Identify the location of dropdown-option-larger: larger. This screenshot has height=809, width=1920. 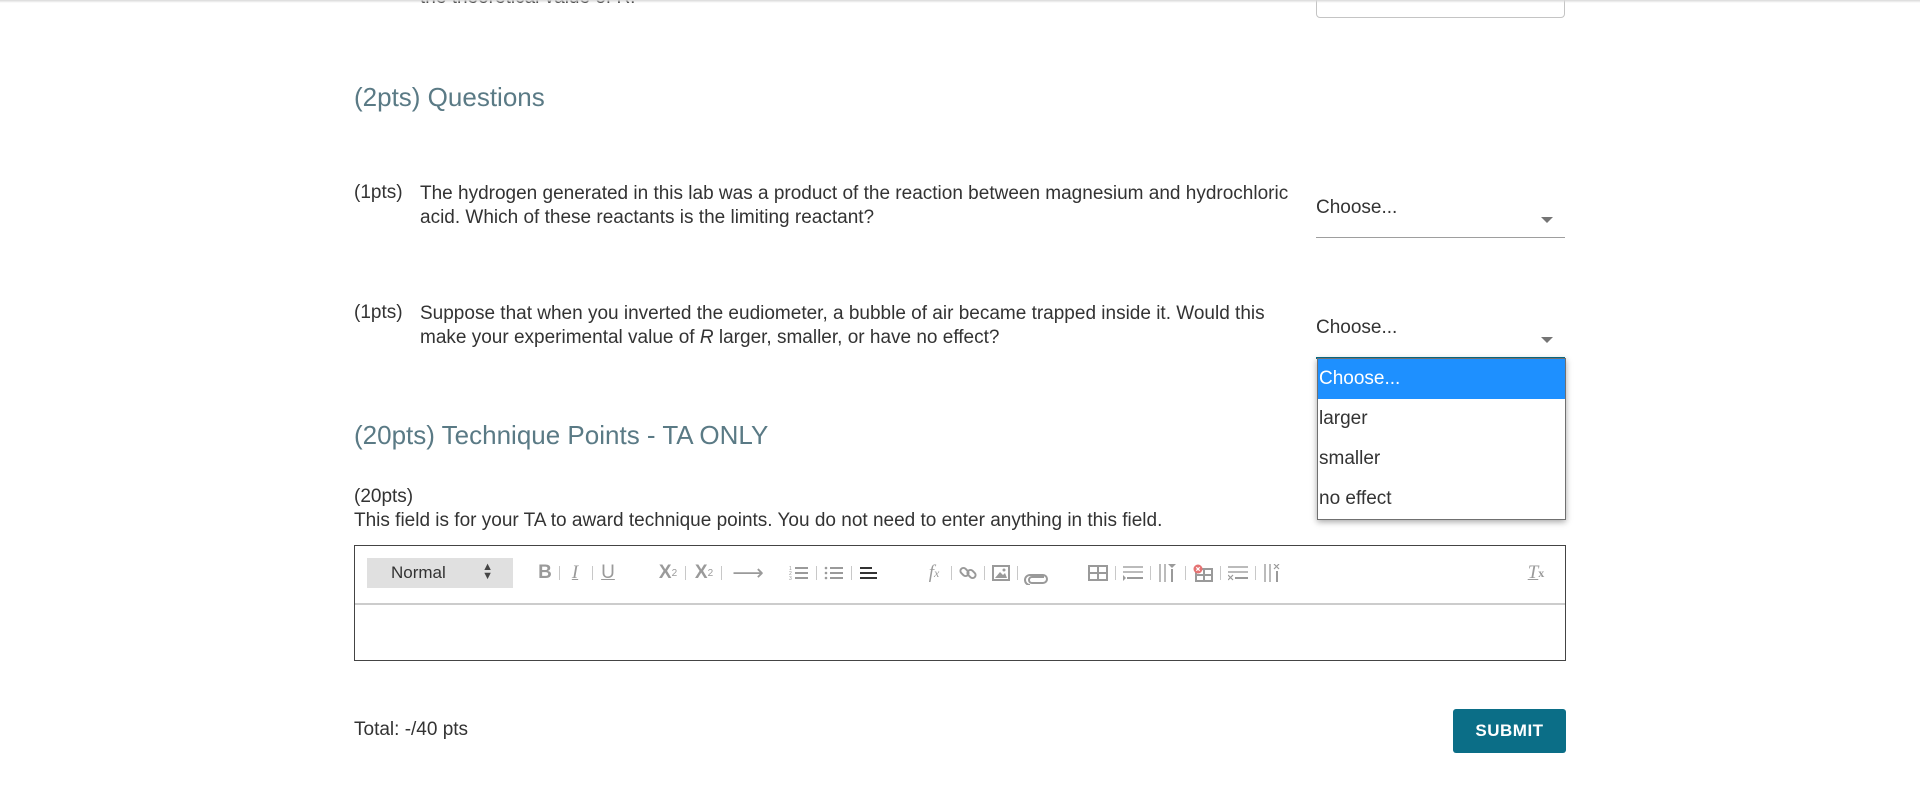
(1441, 419).